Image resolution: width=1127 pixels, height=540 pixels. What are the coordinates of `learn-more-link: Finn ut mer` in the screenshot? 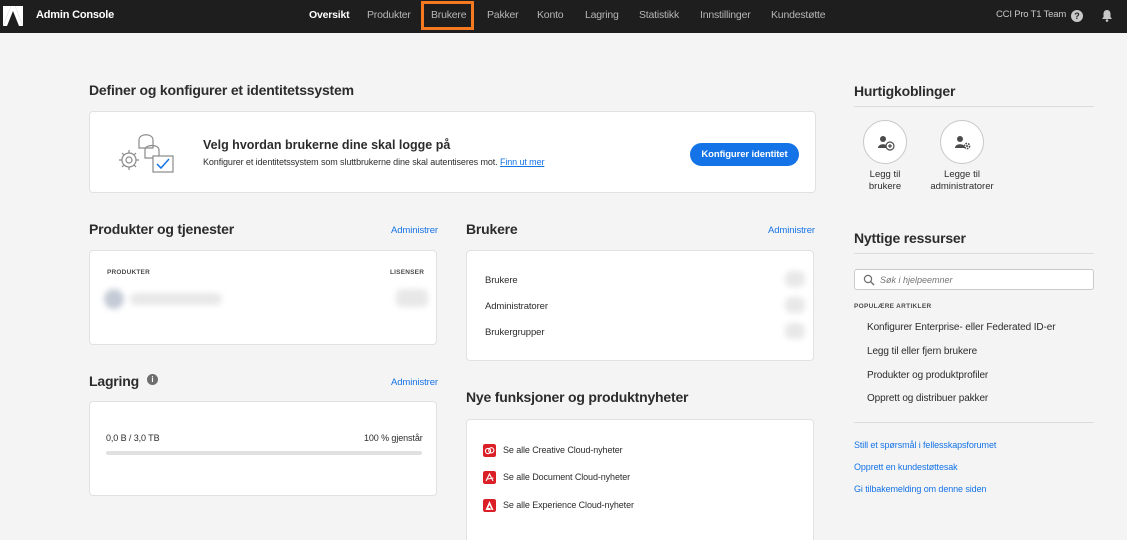 It's located at (522, 162).